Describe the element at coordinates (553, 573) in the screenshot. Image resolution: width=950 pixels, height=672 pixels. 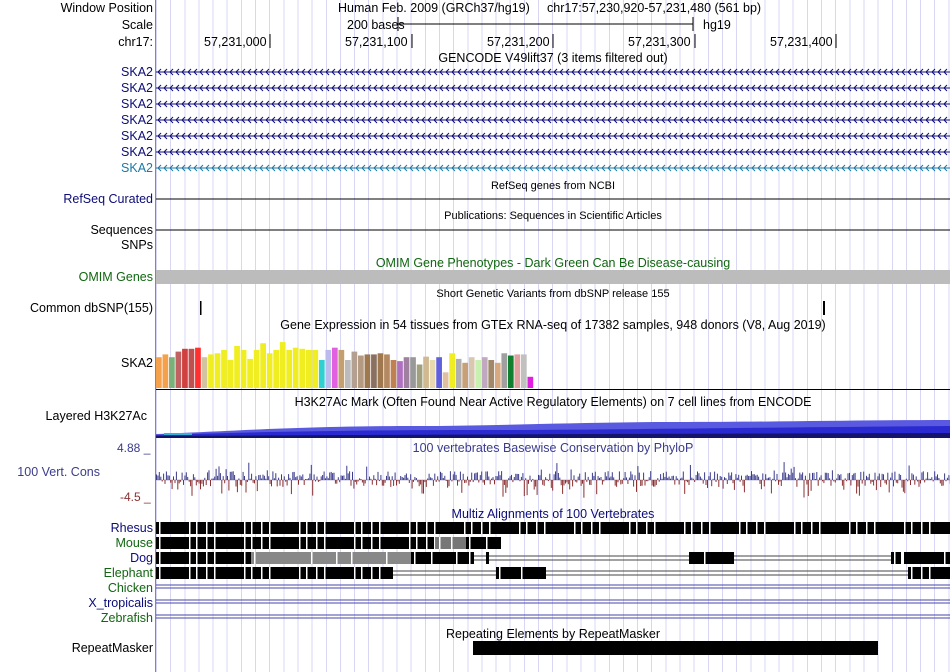
I see `multiz-alignments` at that location.